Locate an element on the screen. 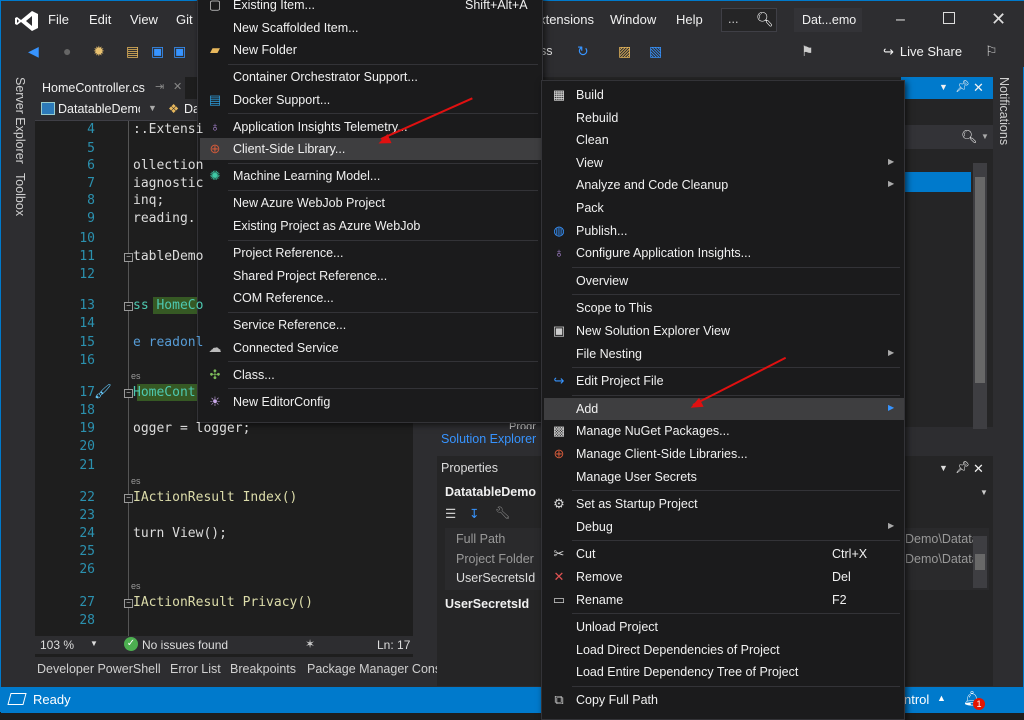 The width and height of the screenshot is (1024, 720). code-line: reading. is located at coordinates (164, 218).